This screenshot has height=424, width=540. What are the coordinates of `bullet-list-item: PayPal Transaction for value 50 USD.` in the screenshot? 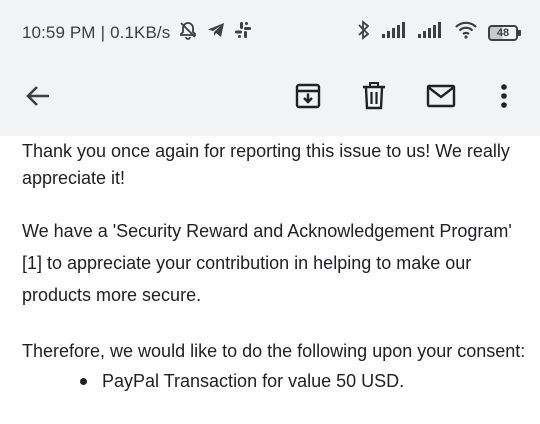 It's located at (242, 381).